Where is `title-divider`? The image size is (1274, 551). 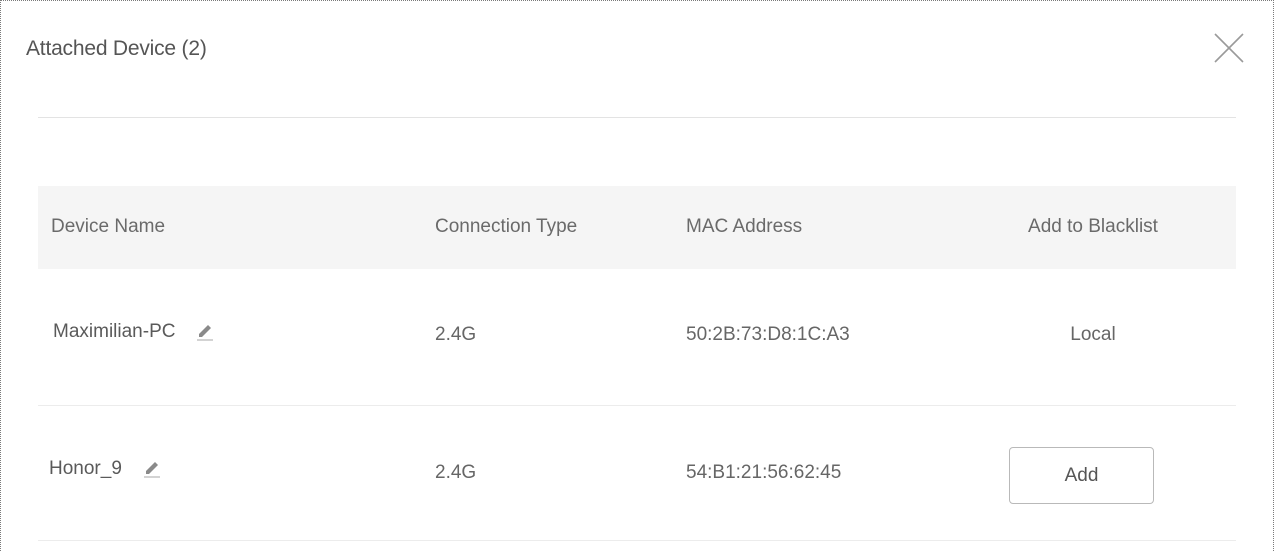 title-divider is located at coordinates (637, 117).